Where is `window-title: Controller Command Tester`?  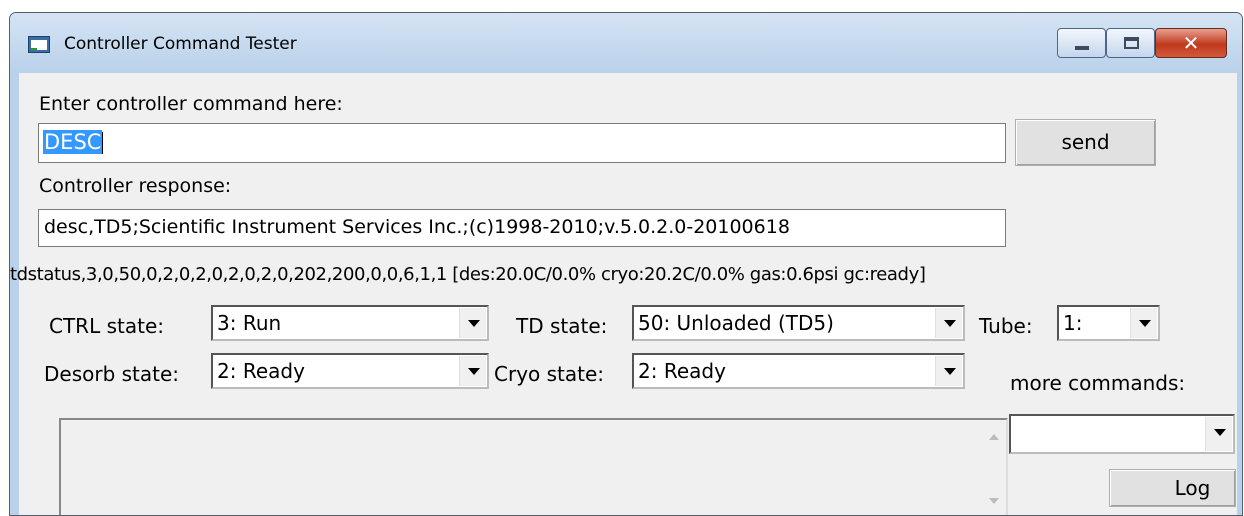 window-title: Controller Command Tester is located at coordinates (180, 44).